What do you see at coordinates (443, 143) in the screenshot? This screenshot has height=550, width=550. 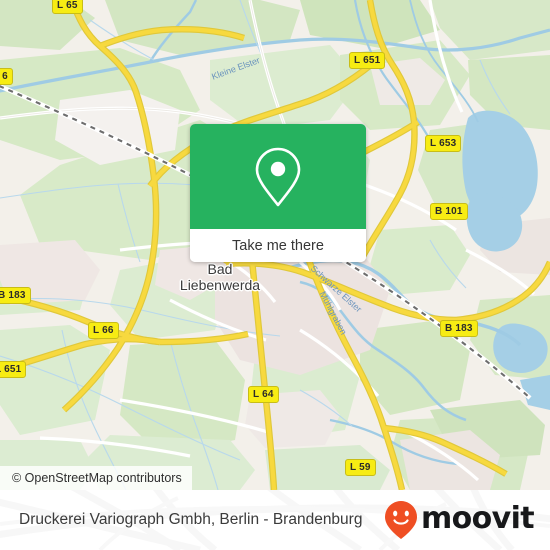 I see `road-shield-l653: L 653` at bounding box center [443, 143].